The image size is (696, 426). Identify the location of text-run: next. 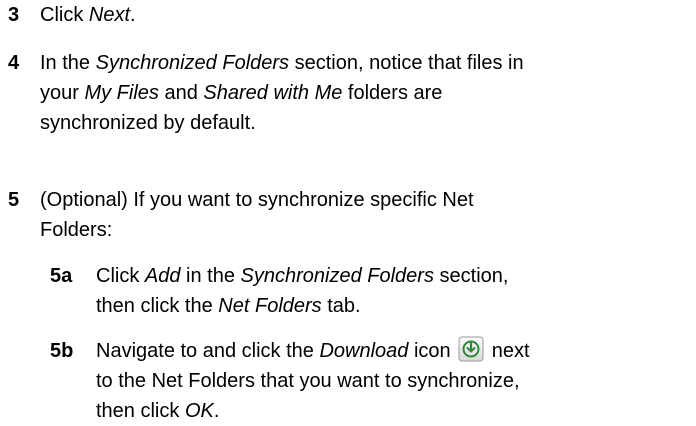
(508, 351).